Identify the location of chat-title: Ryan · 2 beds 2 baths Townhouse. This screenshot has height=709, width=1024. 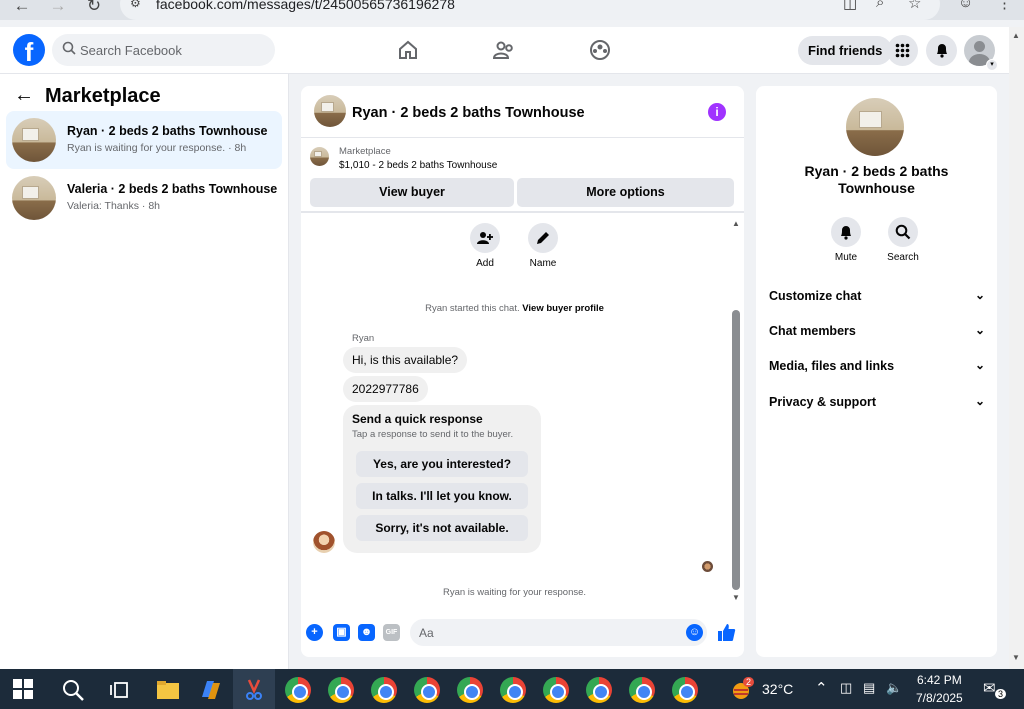
(468, 113).